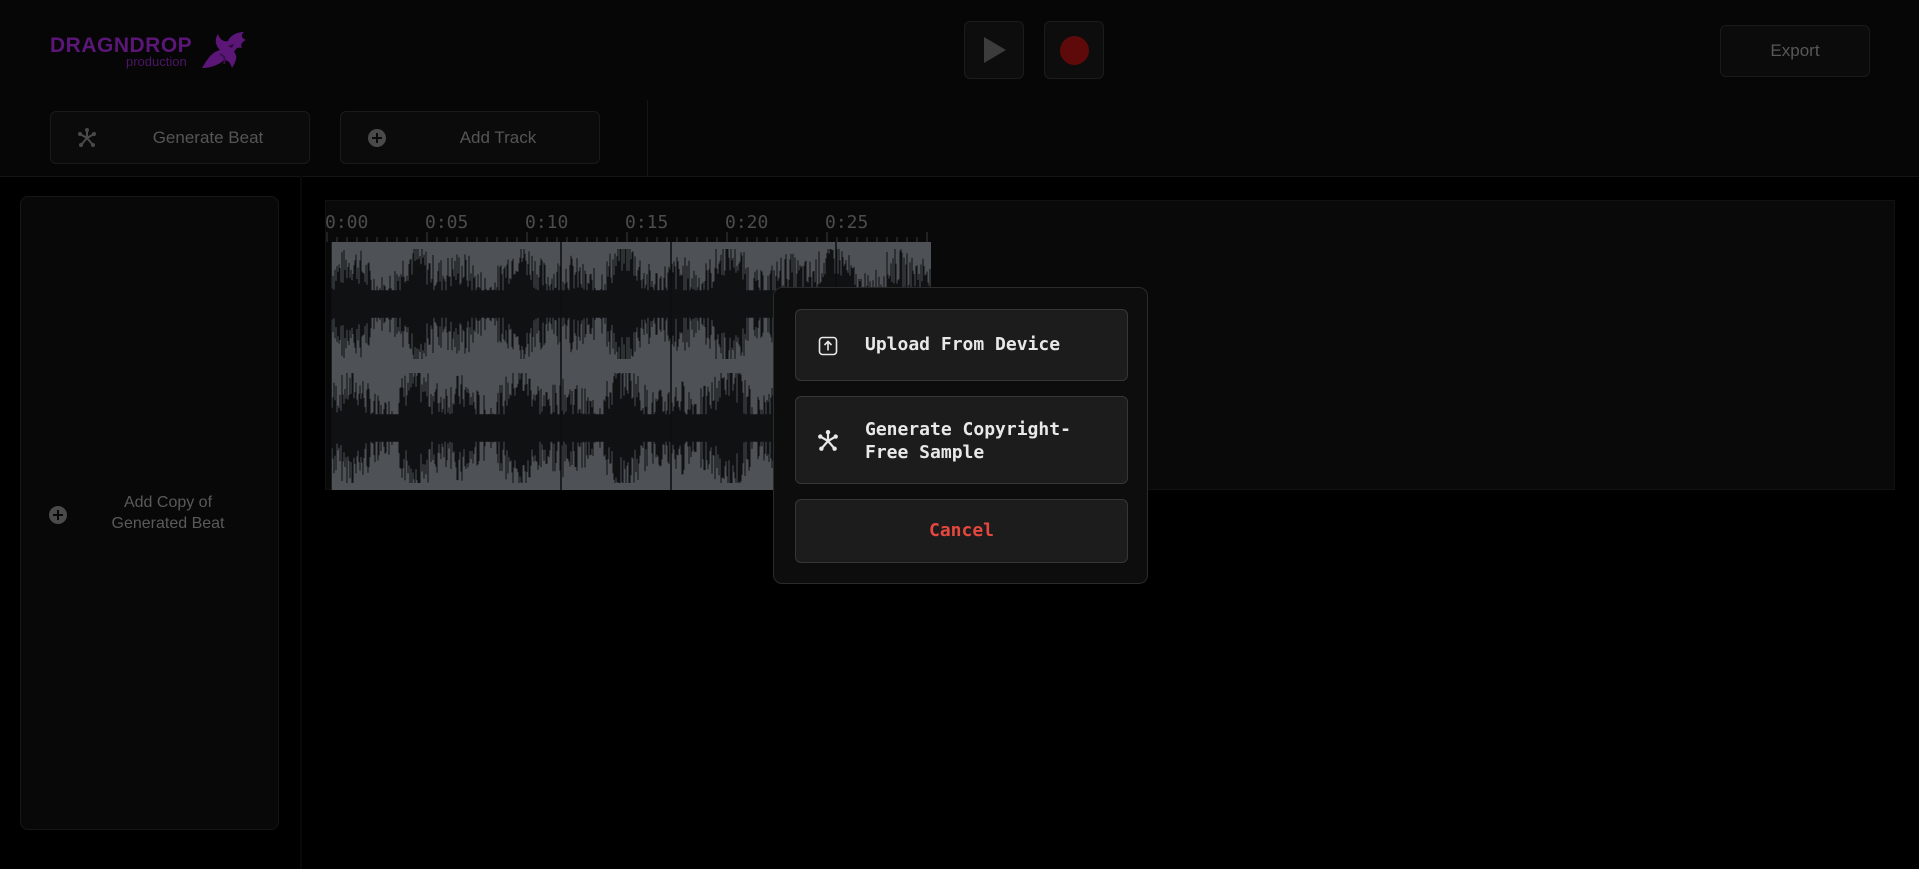 The width and height of the screenshot is (1919, 869). I want to click on upload-from-device-button: Upload From Device, so click(961, 345).